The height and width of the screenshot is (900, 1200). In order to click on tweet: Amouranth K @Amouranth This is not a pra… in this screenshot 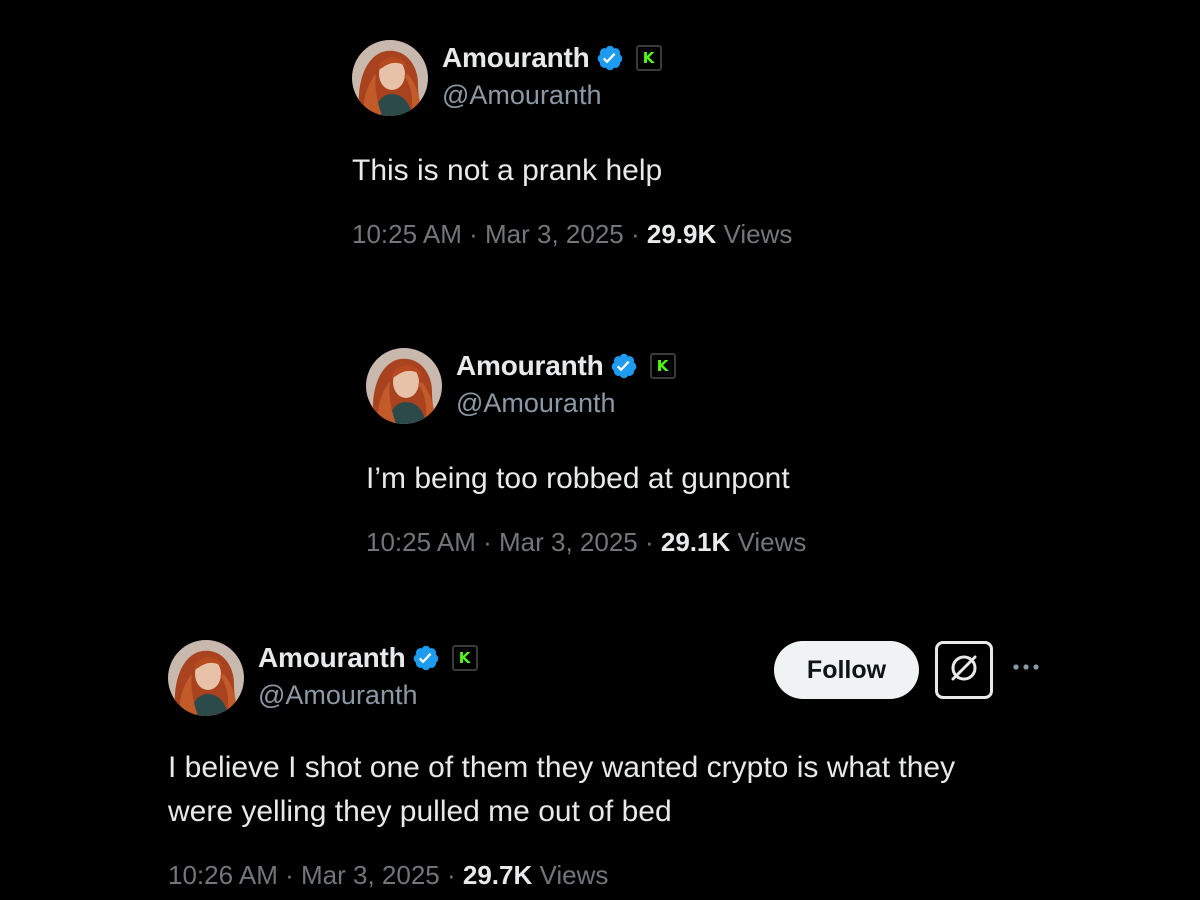, I will do `click(572, 145)`.